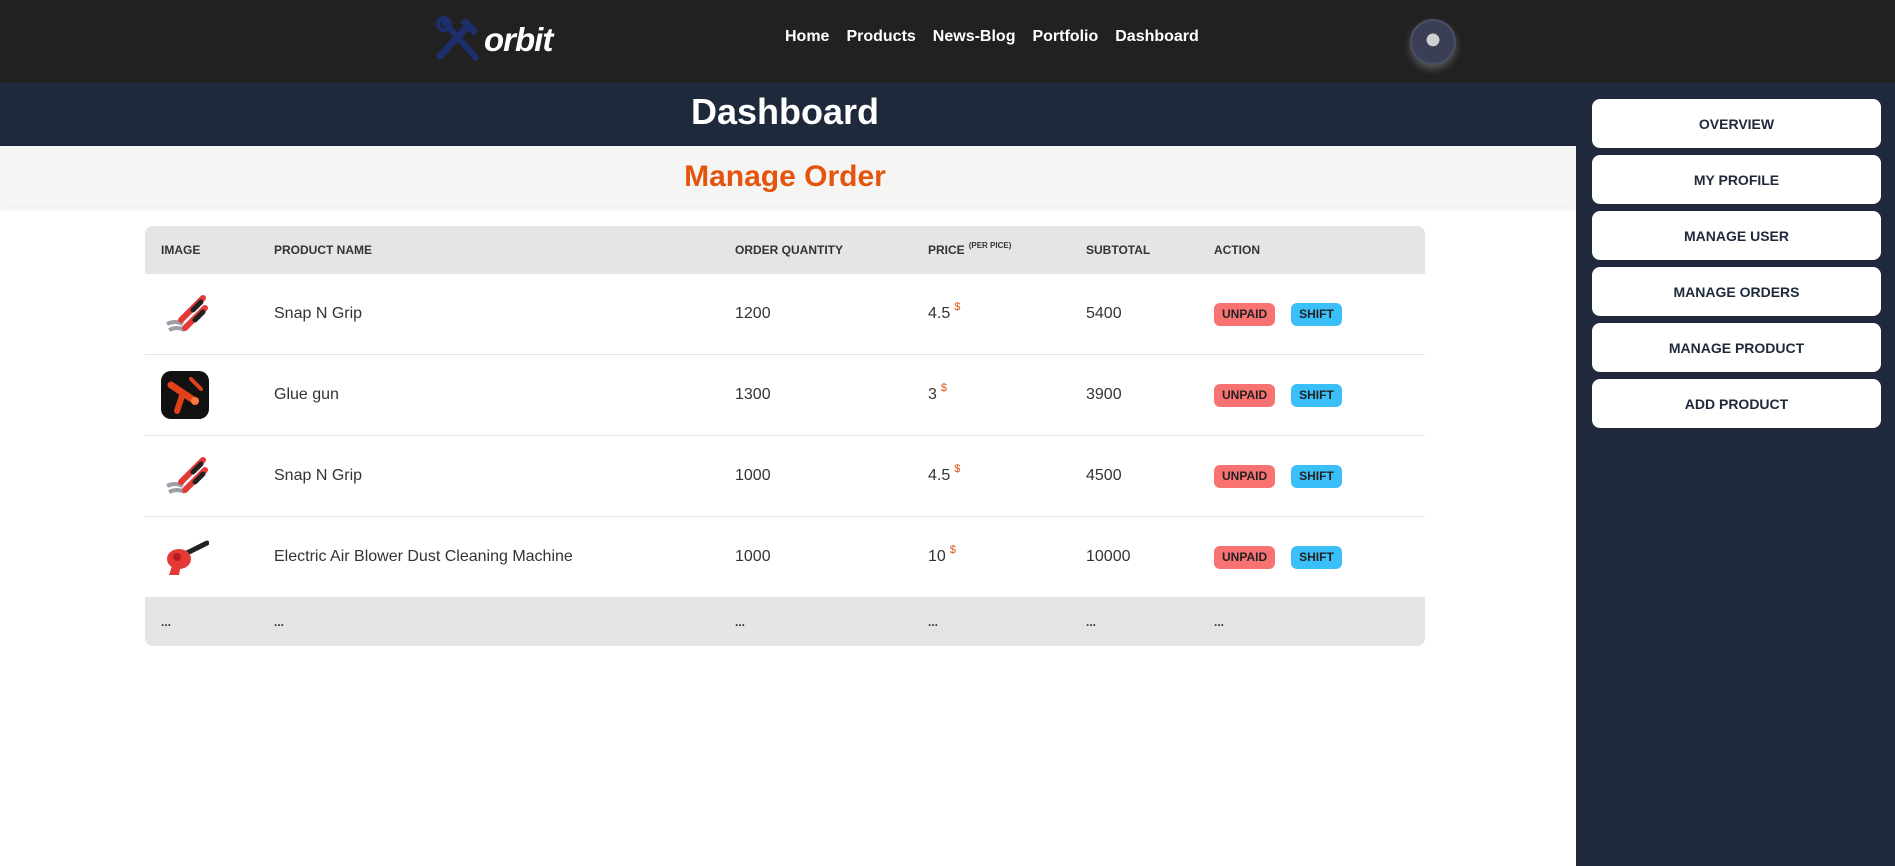  What do you see at coordinates (785, 395) in the screenshot?
I see `table-row: Glue gun 1300 3 $ 3900 UNPAID SHIFT` at bounding box center [785, 395].